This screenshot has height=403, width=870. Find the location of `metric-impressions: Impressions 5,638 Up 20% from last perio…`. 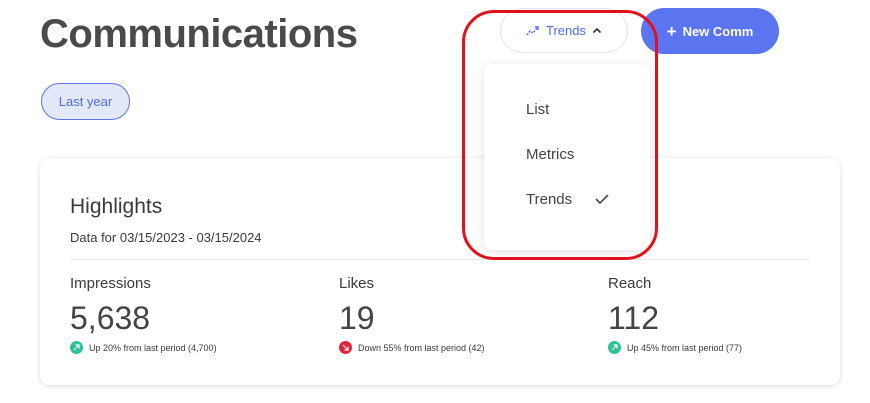

metric-impressions: Impressions 5,638 Up 20% from last perio… is located at coordinates (143, 314).